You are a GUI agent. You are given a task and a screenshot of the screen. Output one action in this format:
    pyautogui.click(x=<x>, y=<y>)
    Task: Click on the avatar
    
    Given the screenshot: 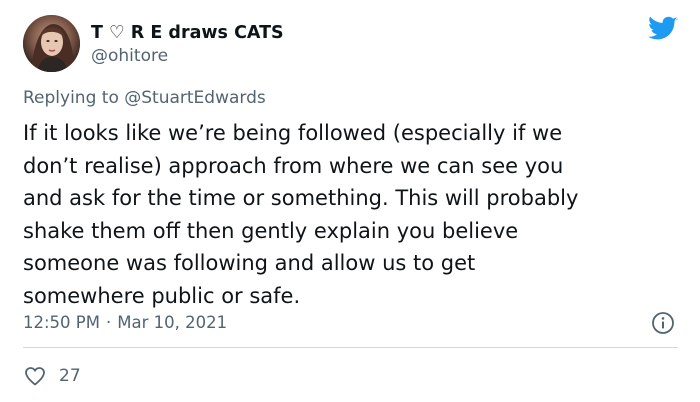 What is the action you would take?
    pyautogui.click(x=51, y=43)
    